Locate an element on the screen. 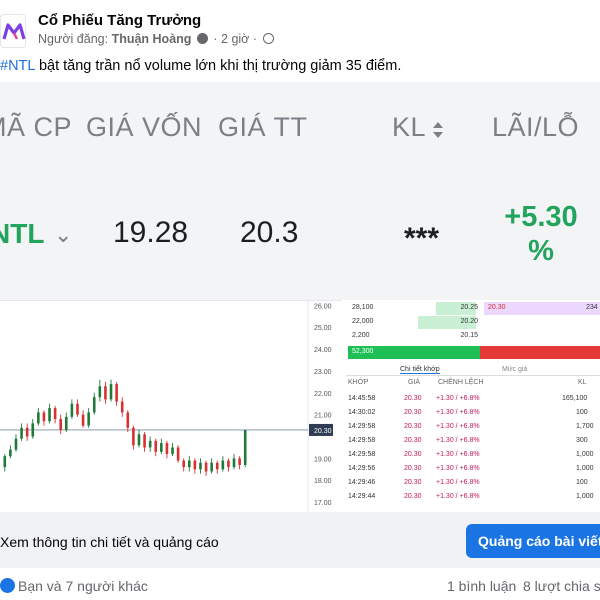 The image size is (600, 600). match-volume: 300 is located at coordinates (582, 440).